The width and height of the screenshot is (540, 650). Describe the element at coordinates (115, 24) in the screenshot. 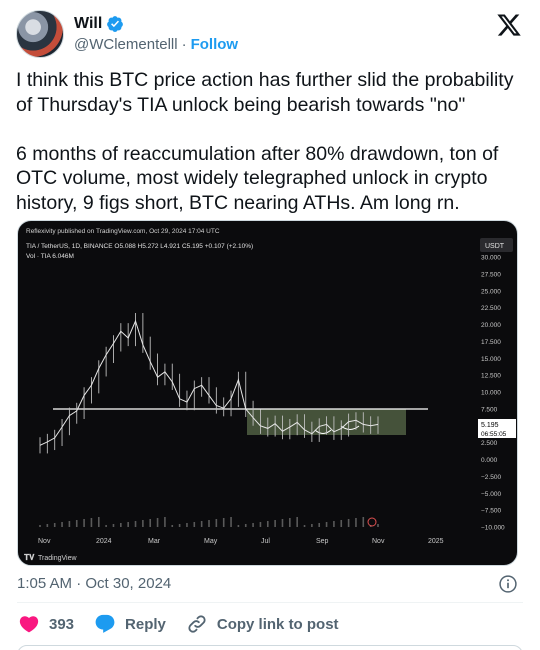

I see `verified-badge-icon` at that location.